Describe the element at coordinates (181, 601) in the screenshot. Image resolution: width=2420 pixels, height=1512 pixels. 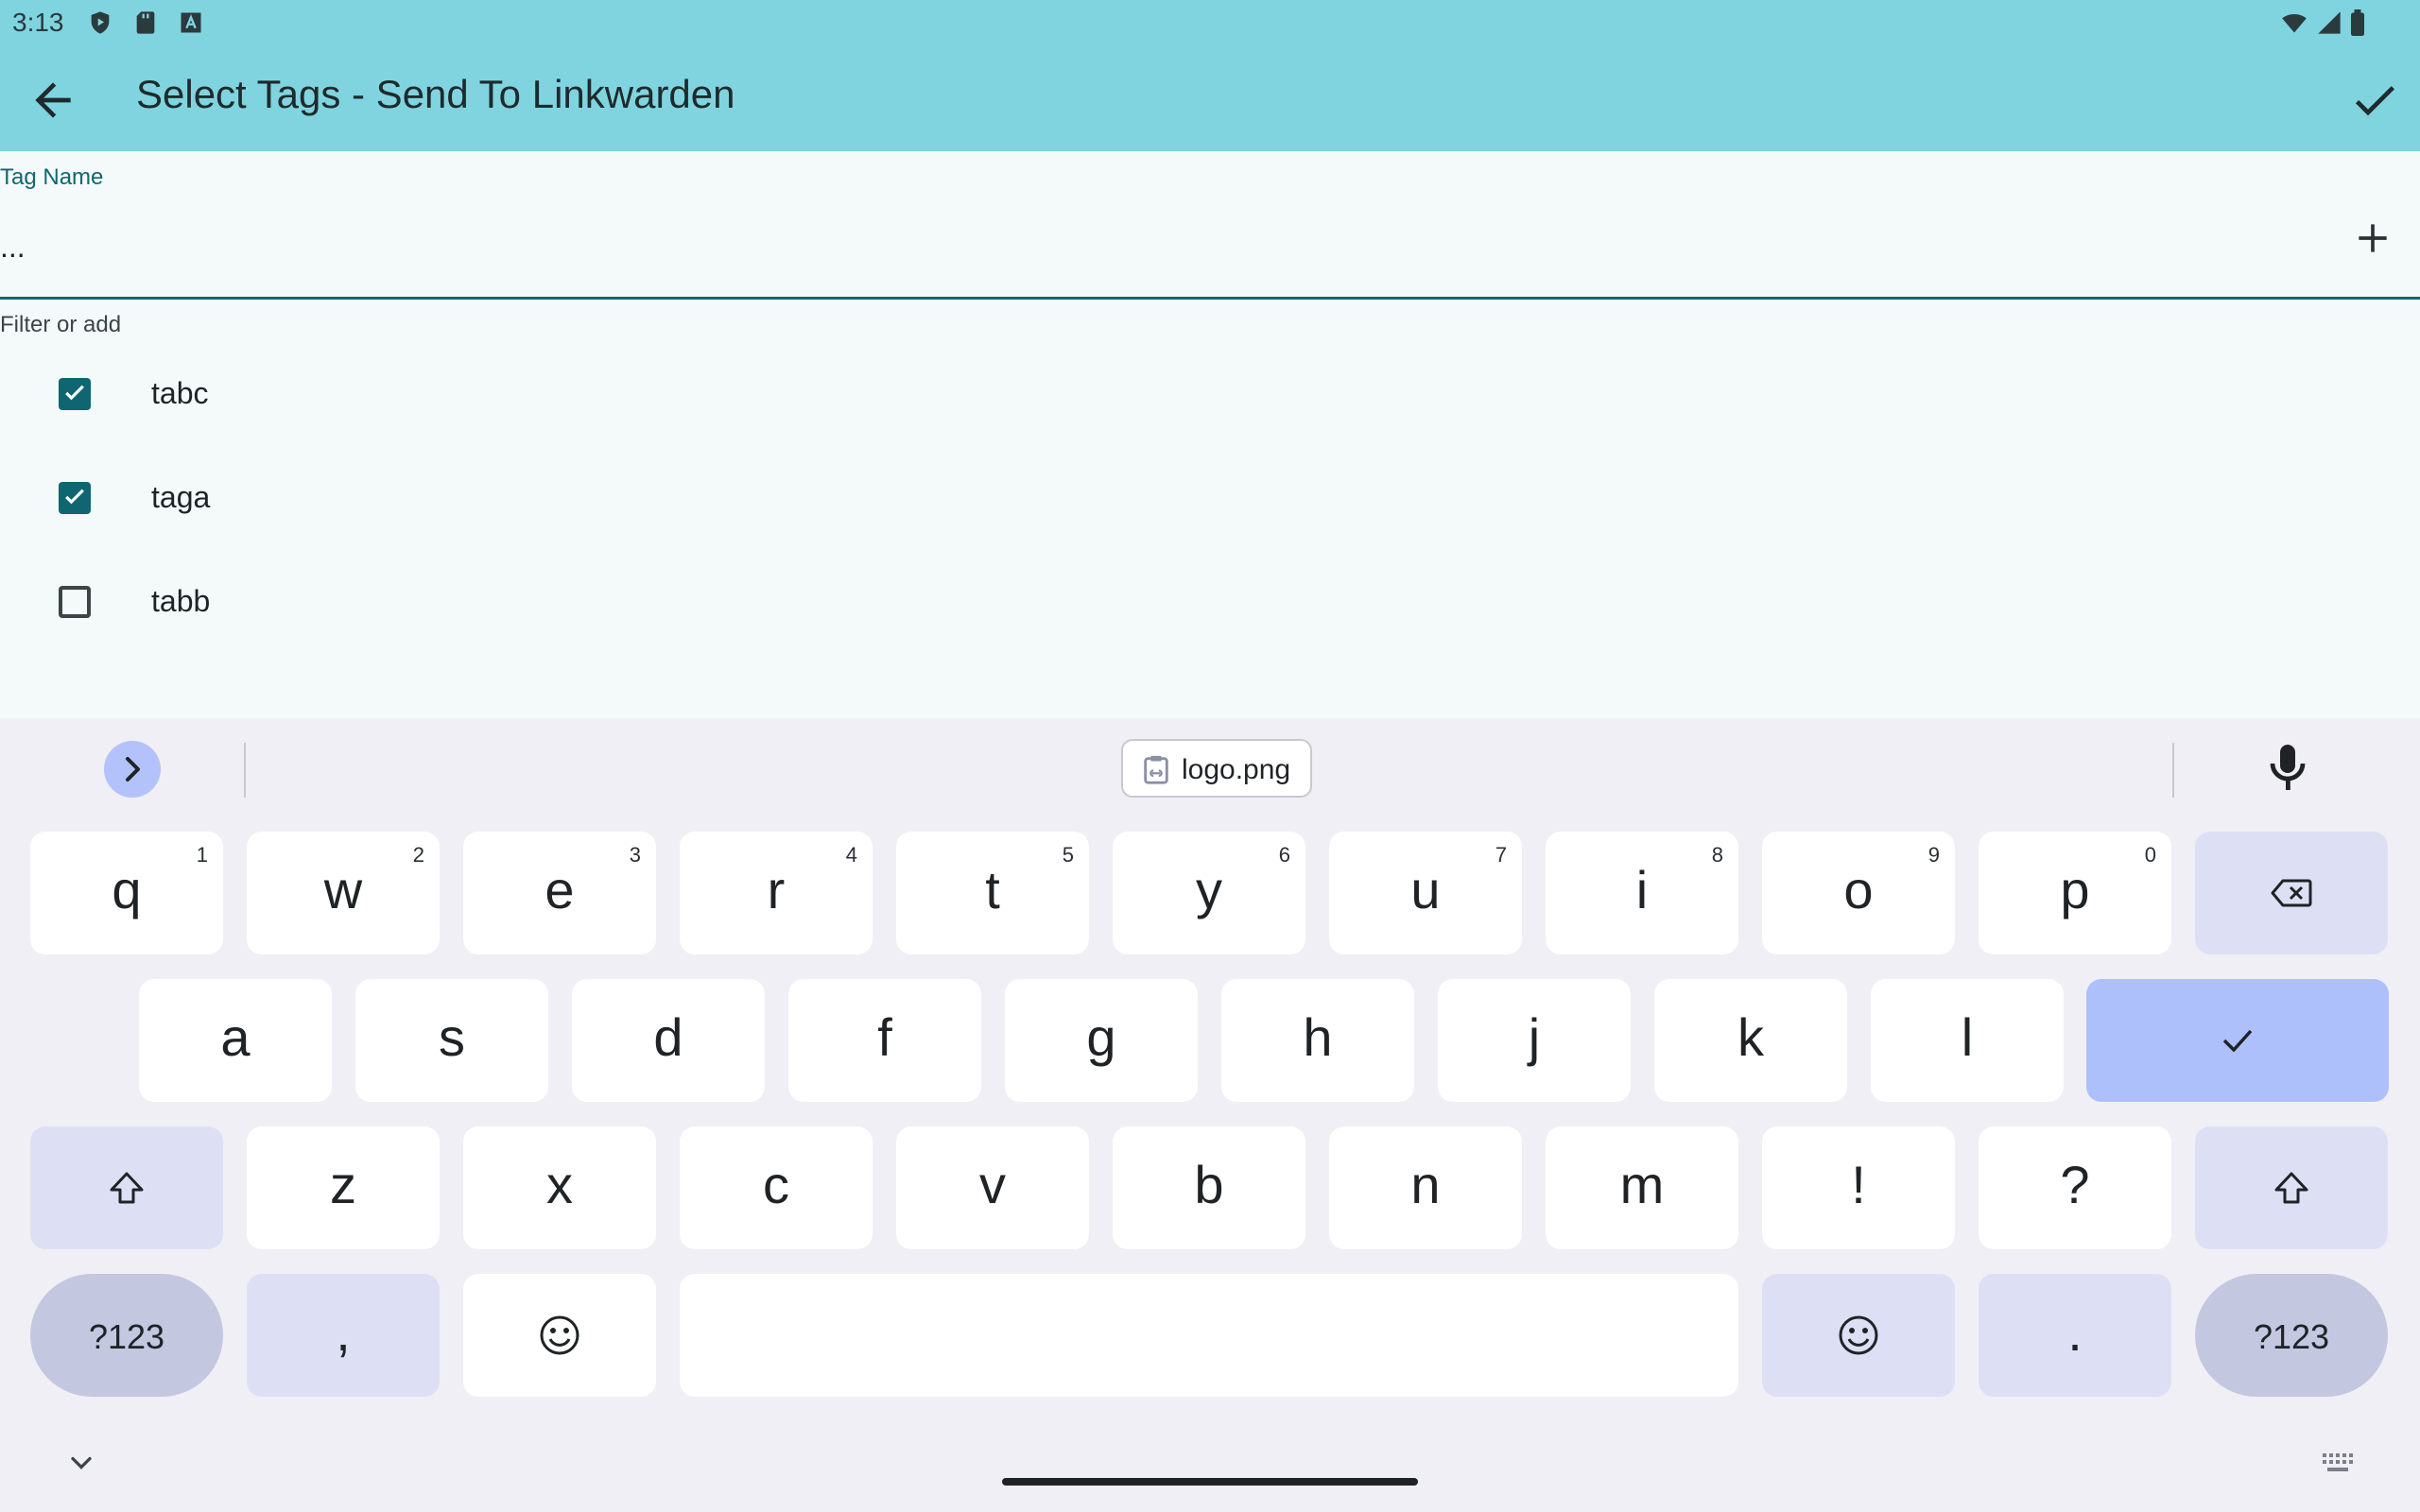
I see `tag-label: tabb` at that location.